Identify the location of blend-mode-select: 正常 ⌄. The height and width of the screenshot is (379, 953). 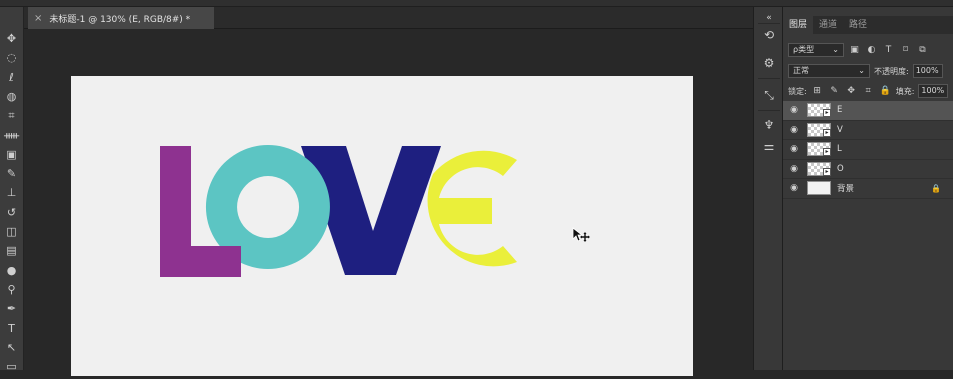
(829, 71).